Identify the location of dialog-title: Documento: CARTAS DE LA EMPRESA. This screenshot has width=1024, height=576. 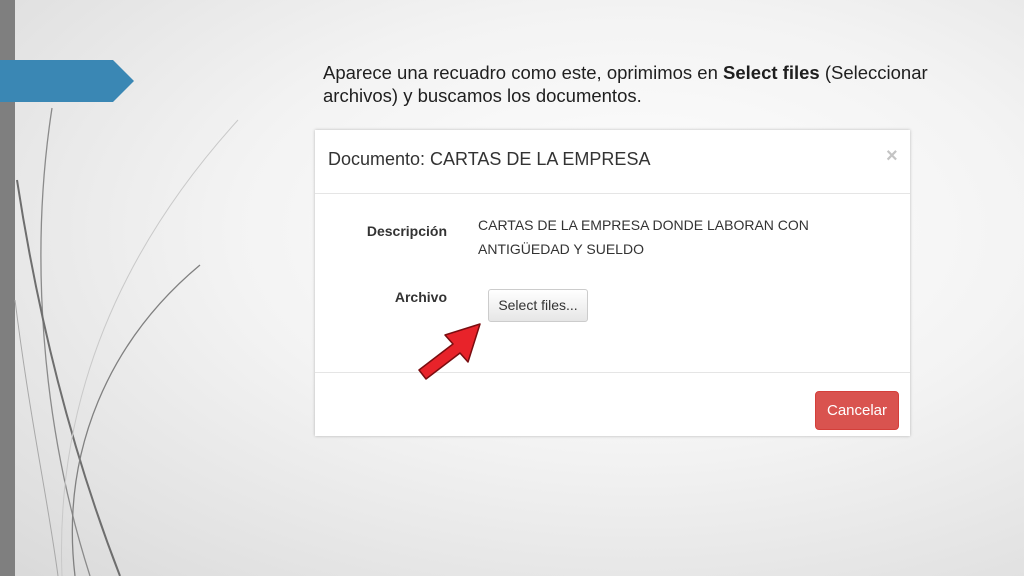
(489, 159).